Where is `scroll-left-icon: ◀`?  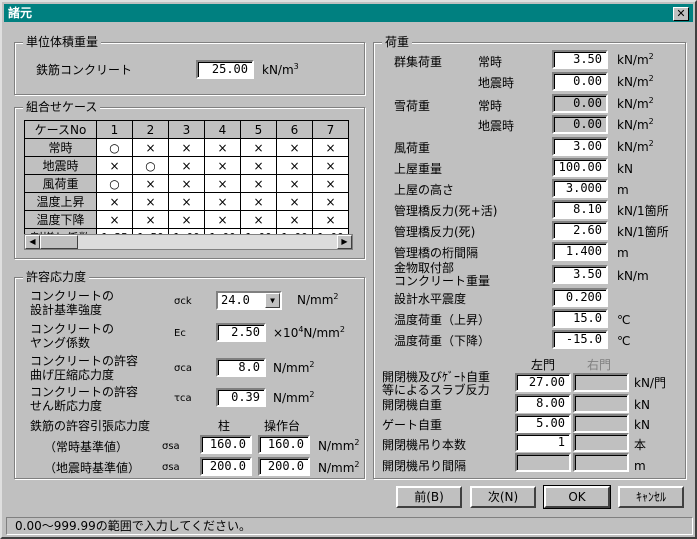 scroll-left-icon: ◀ is located at coordinates (32, 242).